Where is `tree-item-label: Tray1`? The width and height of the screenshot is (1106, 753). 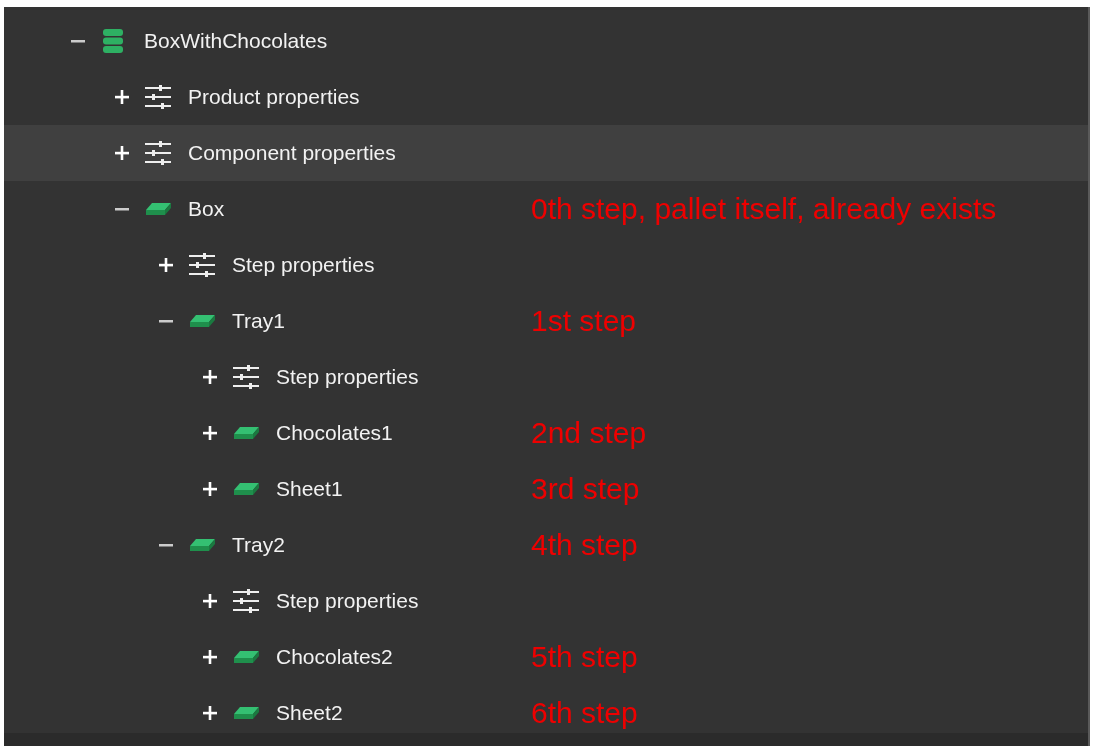 tree-item-label: Tray1 is located at coordinates (258, 321).